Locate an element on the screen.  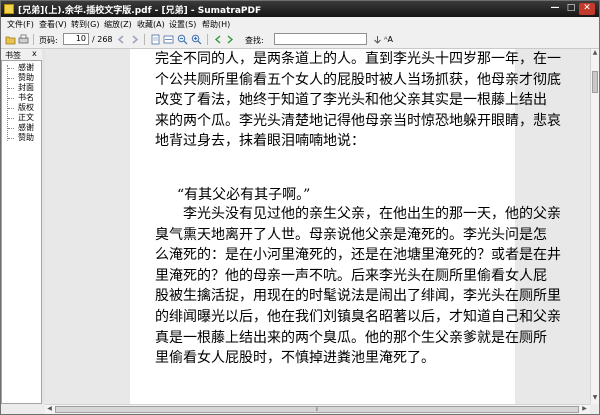
match-case-button: ᴬA is located at coordinates (388, 39).